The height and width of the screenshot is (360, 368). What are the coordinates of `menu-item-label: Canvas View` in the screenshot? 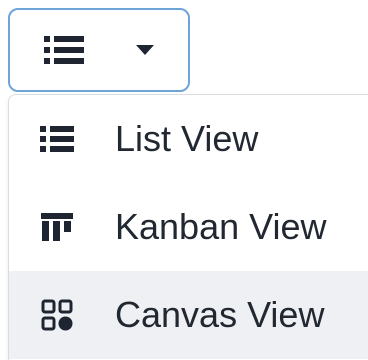 It's located at (220, 314).